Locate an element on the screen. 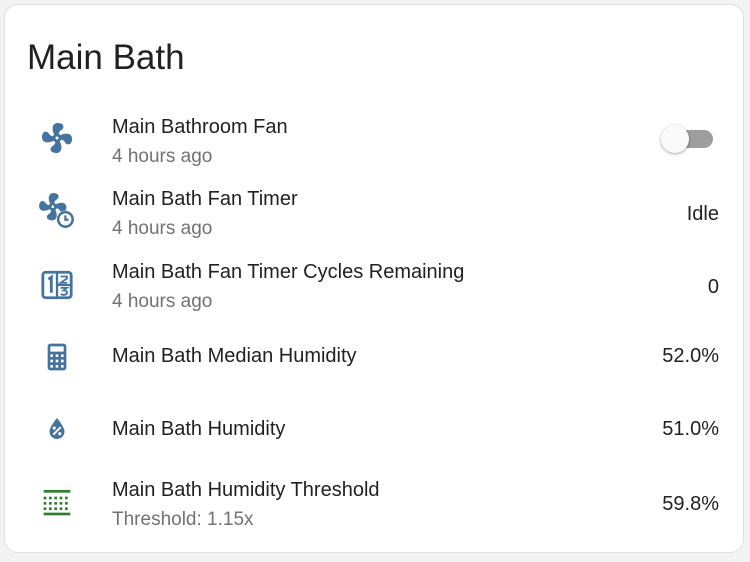 The width and height of the screenshot is (750, 562). entity-state-value: 52.0% is located at coordinates (690, 356).